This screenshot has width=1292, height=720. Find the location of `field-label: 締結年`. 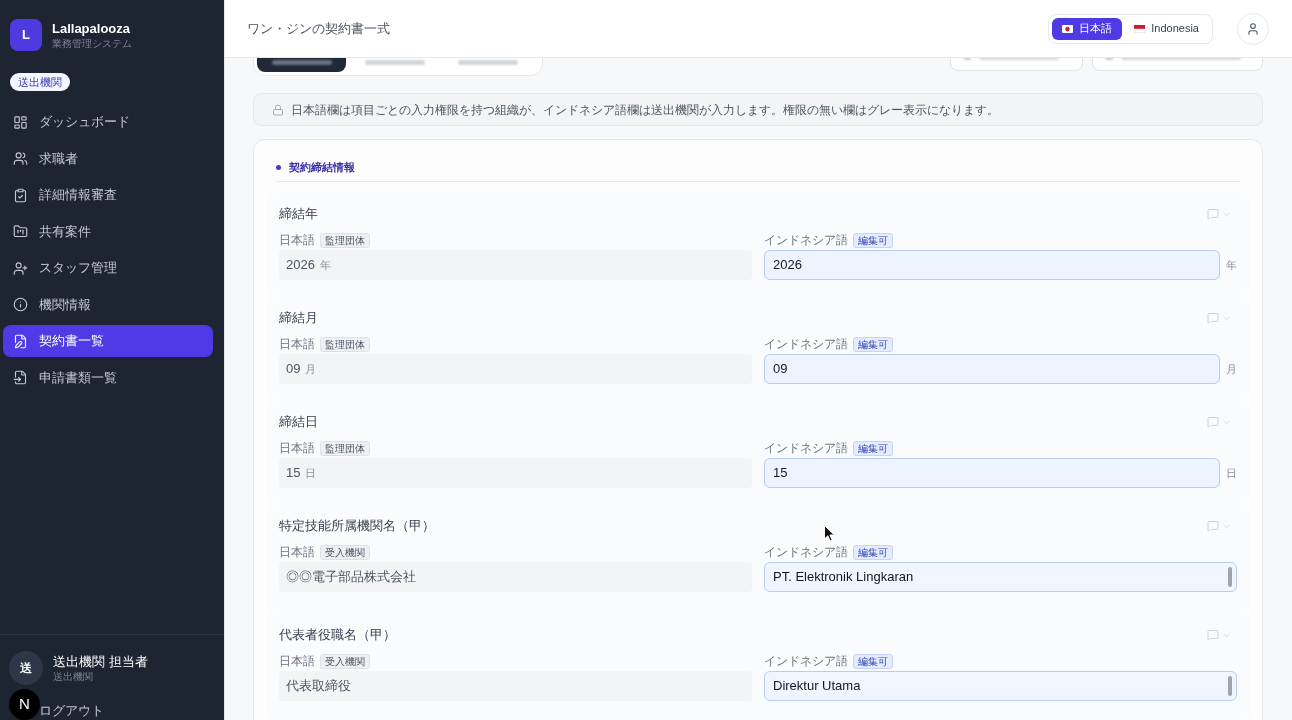

field-label: 締結年 is located at coordinates (298, 214).